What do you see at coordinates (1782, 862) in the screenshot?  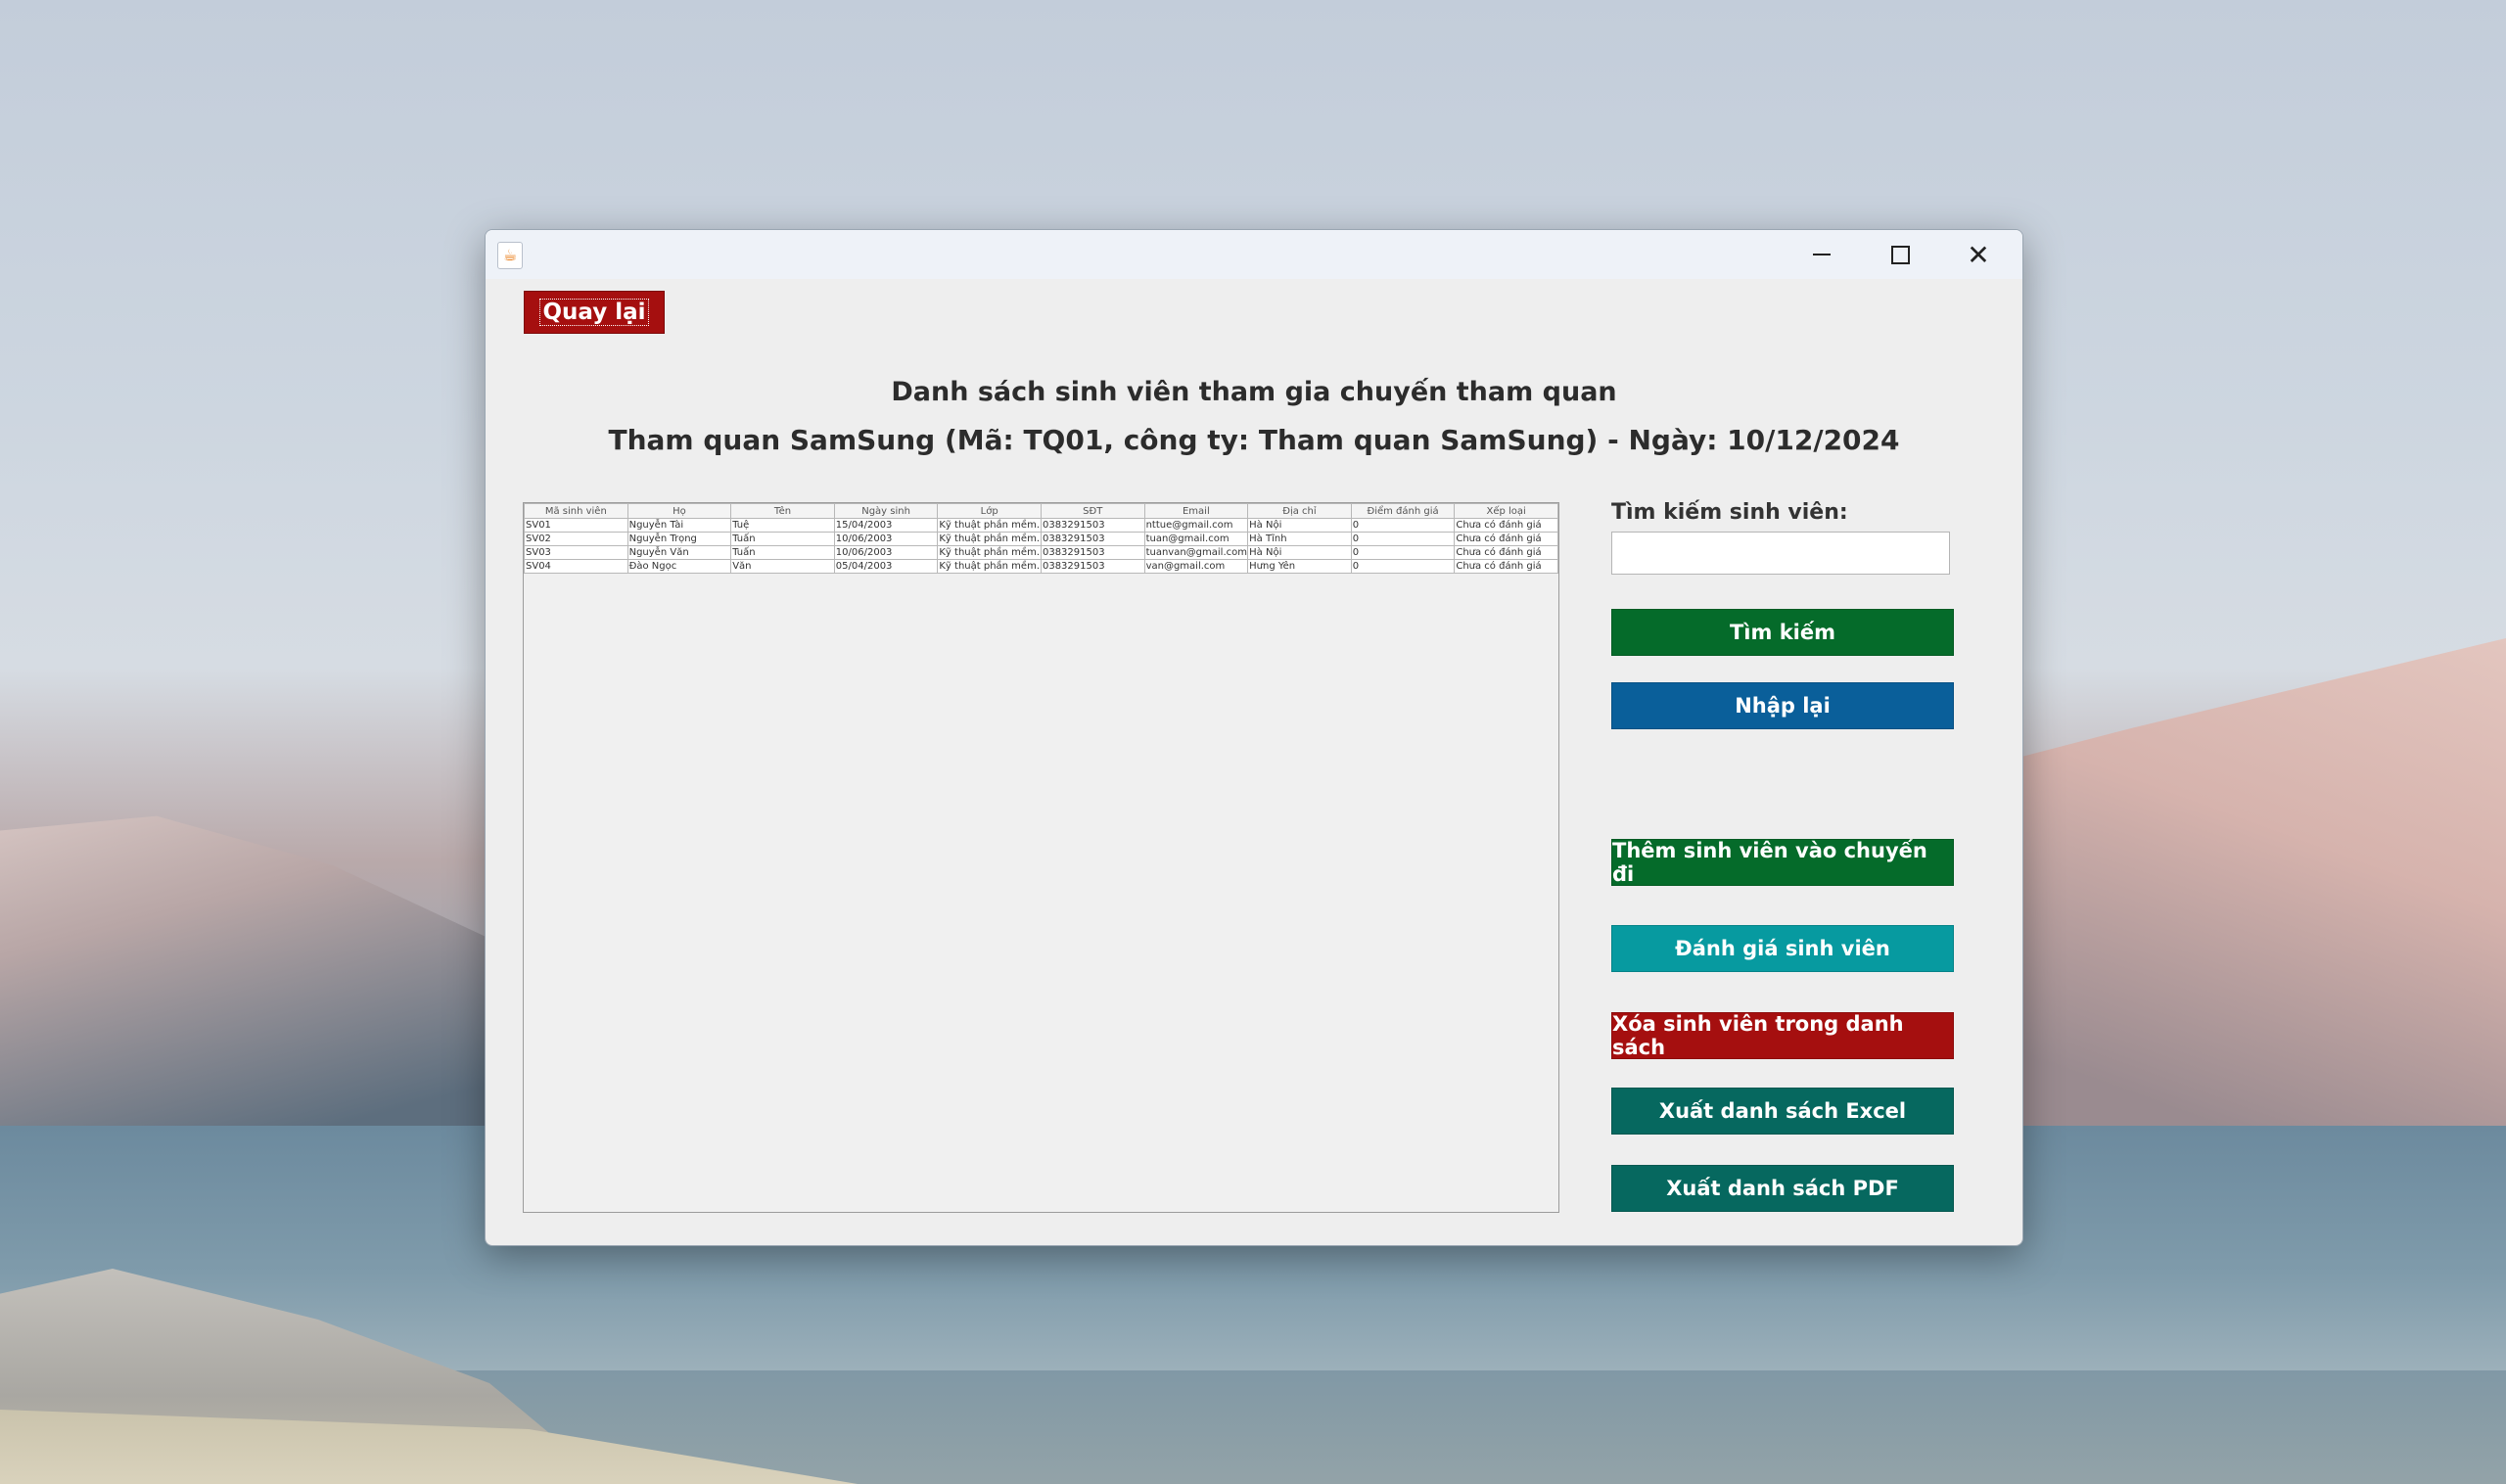 I see `add-student-button: Thêm sinh viên vào chuyến đi` at bounding box center [1782, 862].